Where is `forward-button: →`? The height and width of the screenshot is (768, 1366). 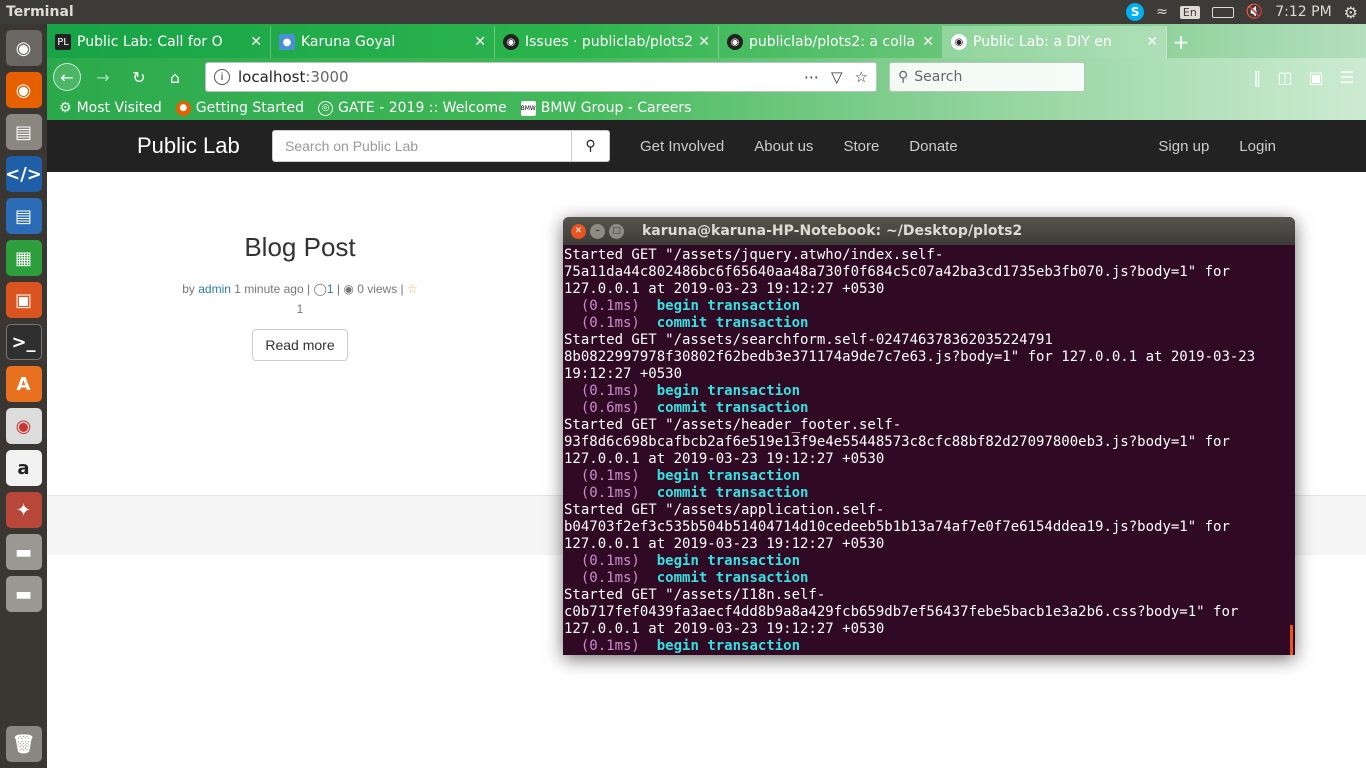 forward-button: → is located at coordinates (103, 77).